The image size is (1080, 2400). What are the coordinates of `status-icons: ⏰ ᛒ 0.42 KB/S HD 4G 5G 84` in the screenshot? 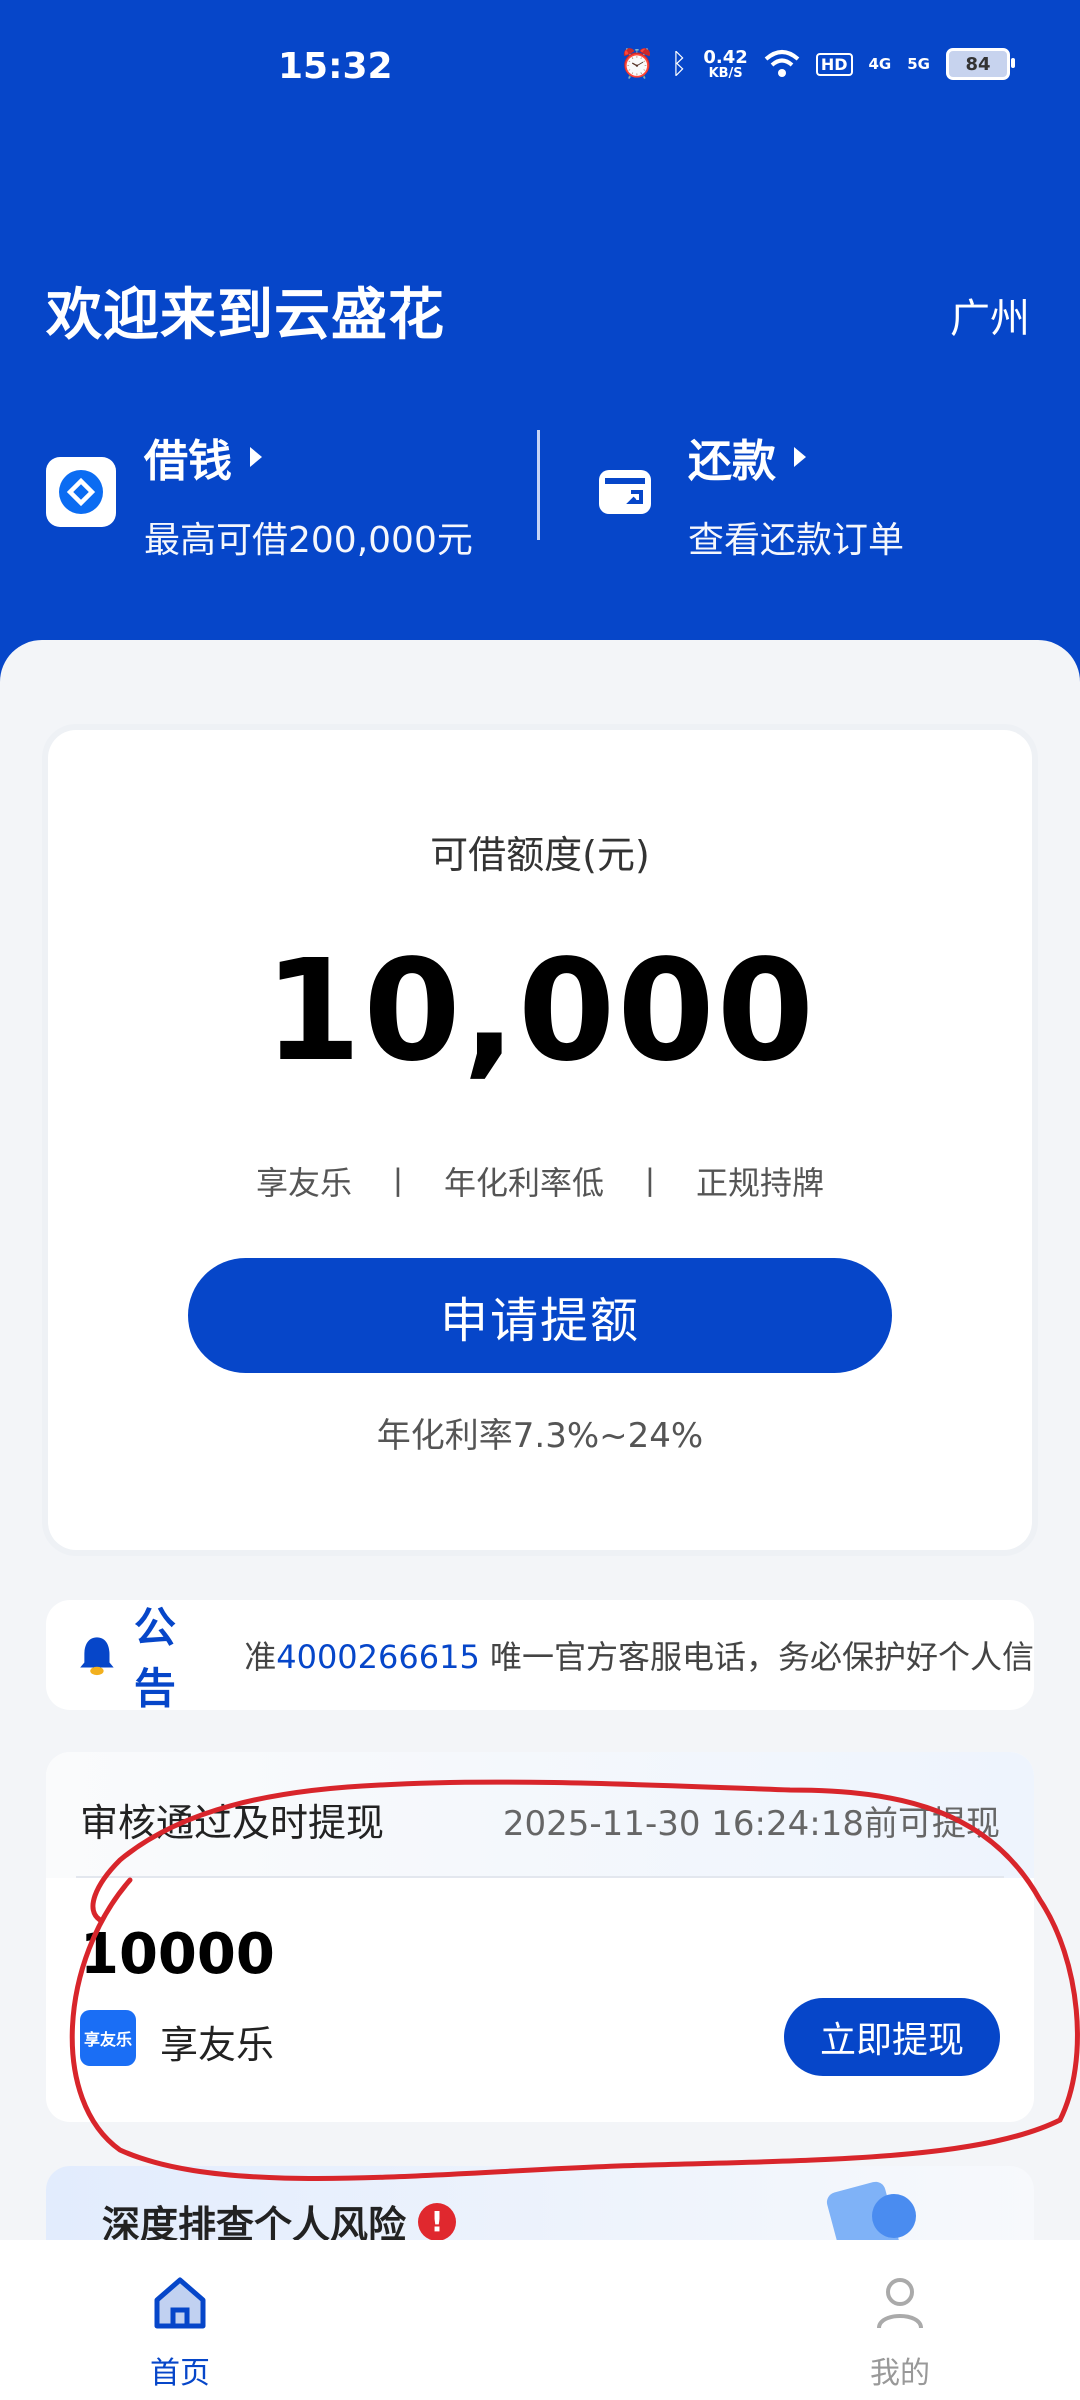 It's located at (817, 63).